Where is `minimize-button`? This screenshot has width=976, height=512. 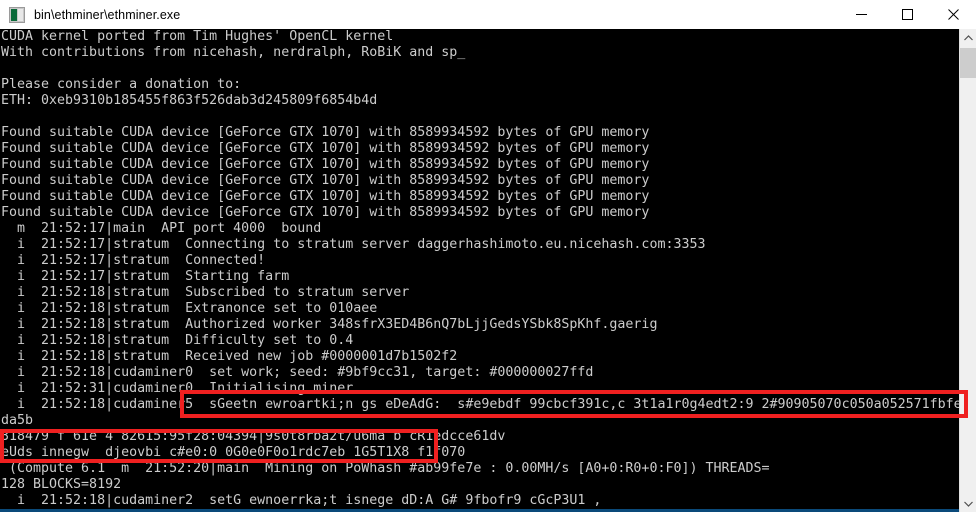 minimize-button is located at coordinates (861, 14).